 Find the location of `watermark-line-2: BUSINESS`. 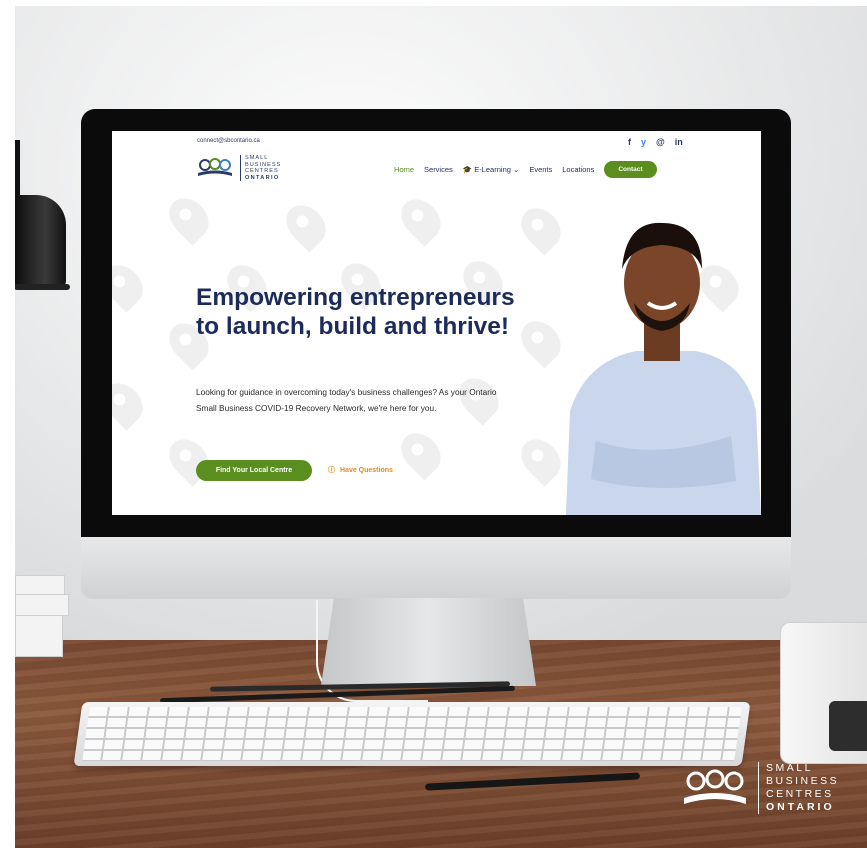

watermark-line-2: BUSINESS is located at coordinates (803, 781).